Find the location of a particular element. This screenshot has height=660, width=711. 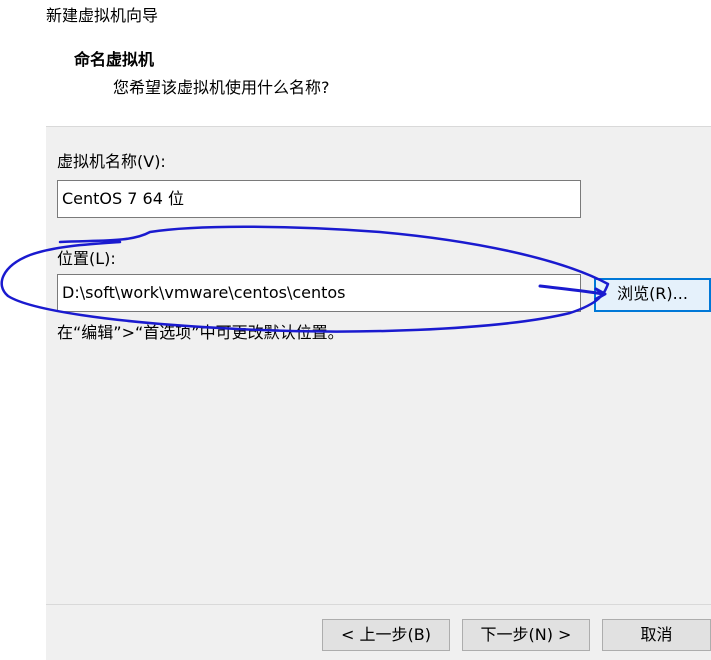

location-label: 位置(L): is located at coordinates (86, 258).